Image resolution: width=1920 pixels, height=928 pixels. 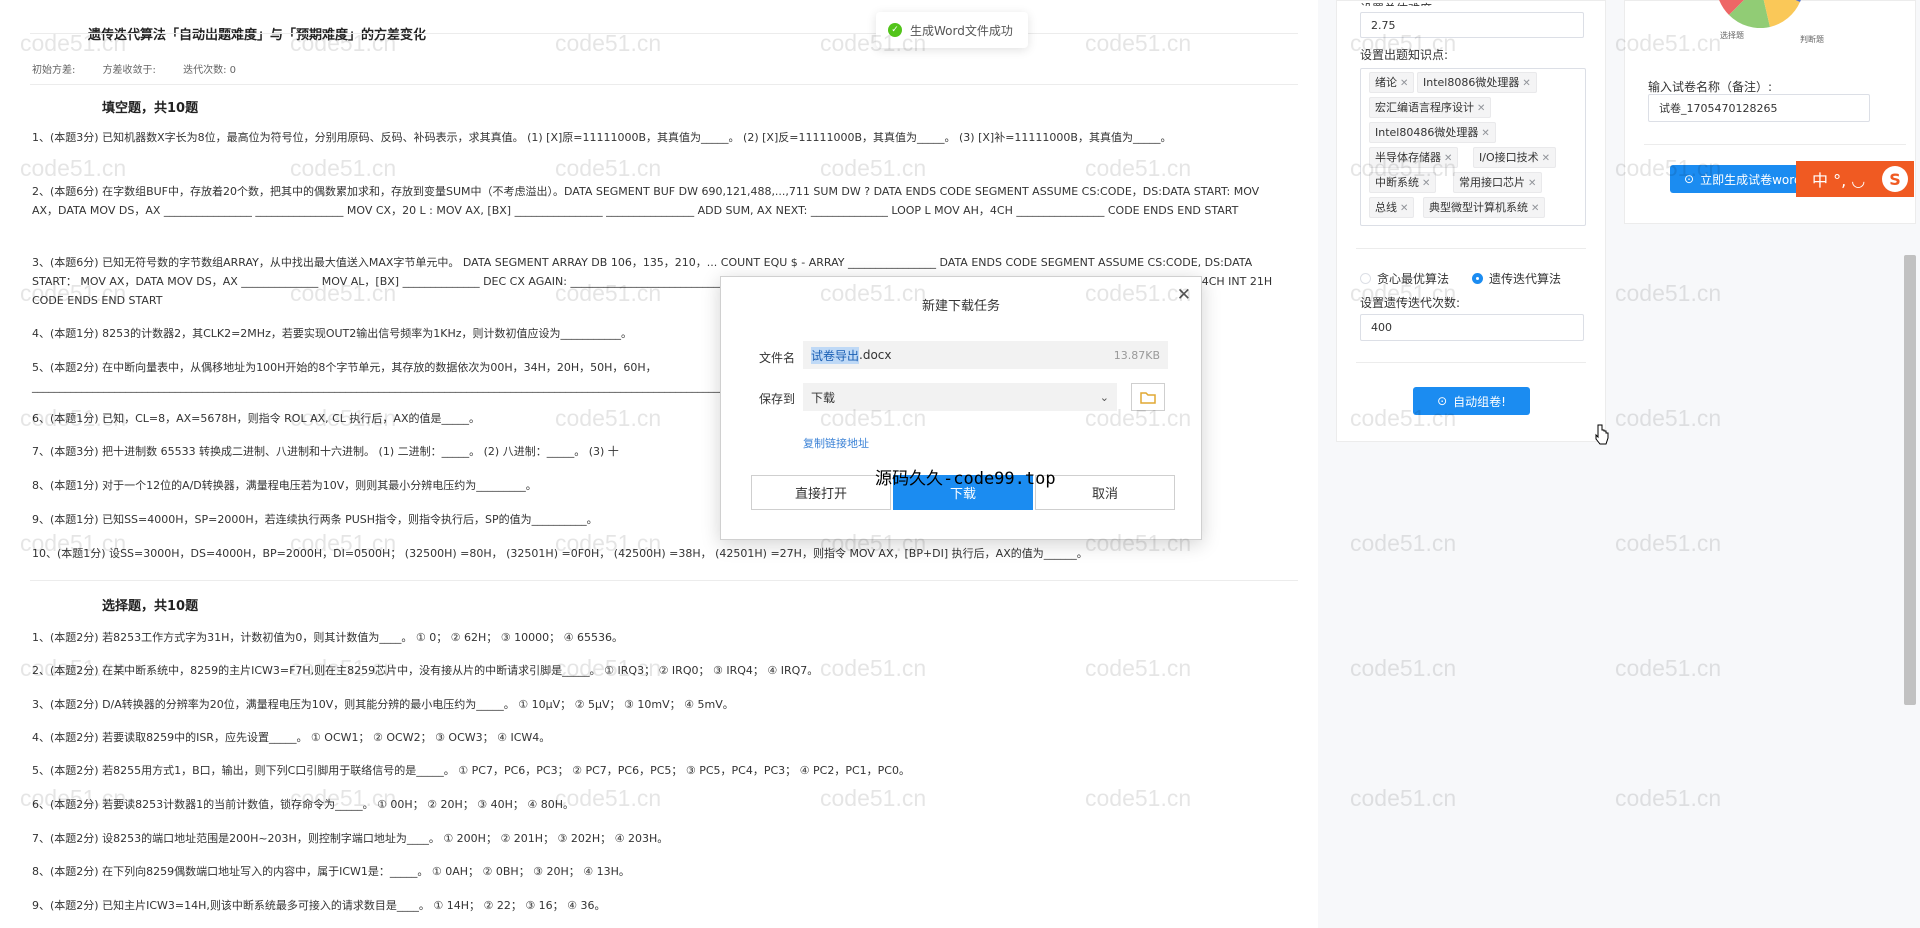 What do you see at coordinates (823, 397) in the screenshot?
I see `saveto-value: 下载` at bounding box center [823, 397].